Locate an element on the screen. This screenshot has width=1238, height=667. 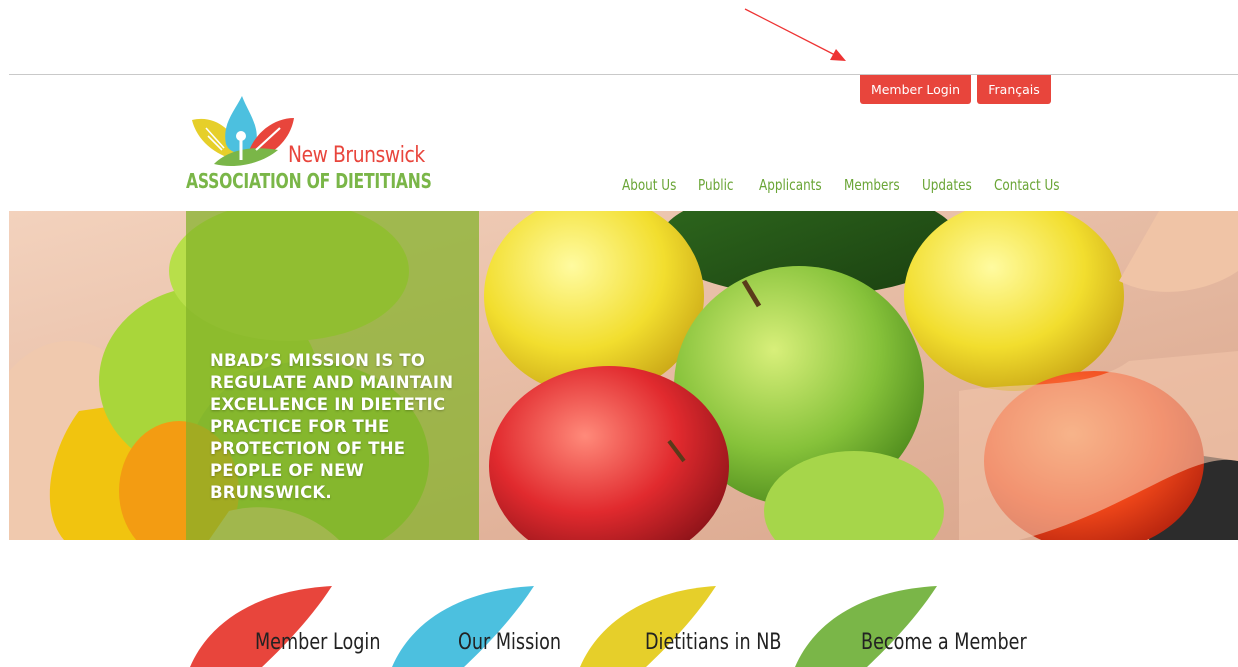
header-divider is located at coordinates (623, 74).